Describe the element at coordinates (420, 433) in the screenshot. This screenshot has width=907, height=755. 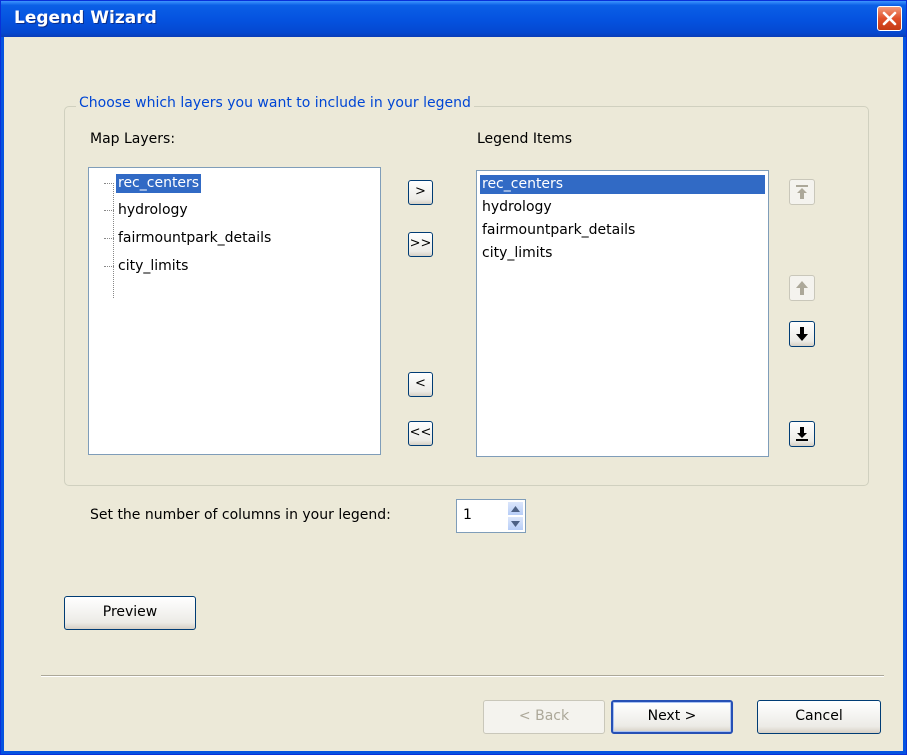
I see `remove-all-button: <<` at that location.